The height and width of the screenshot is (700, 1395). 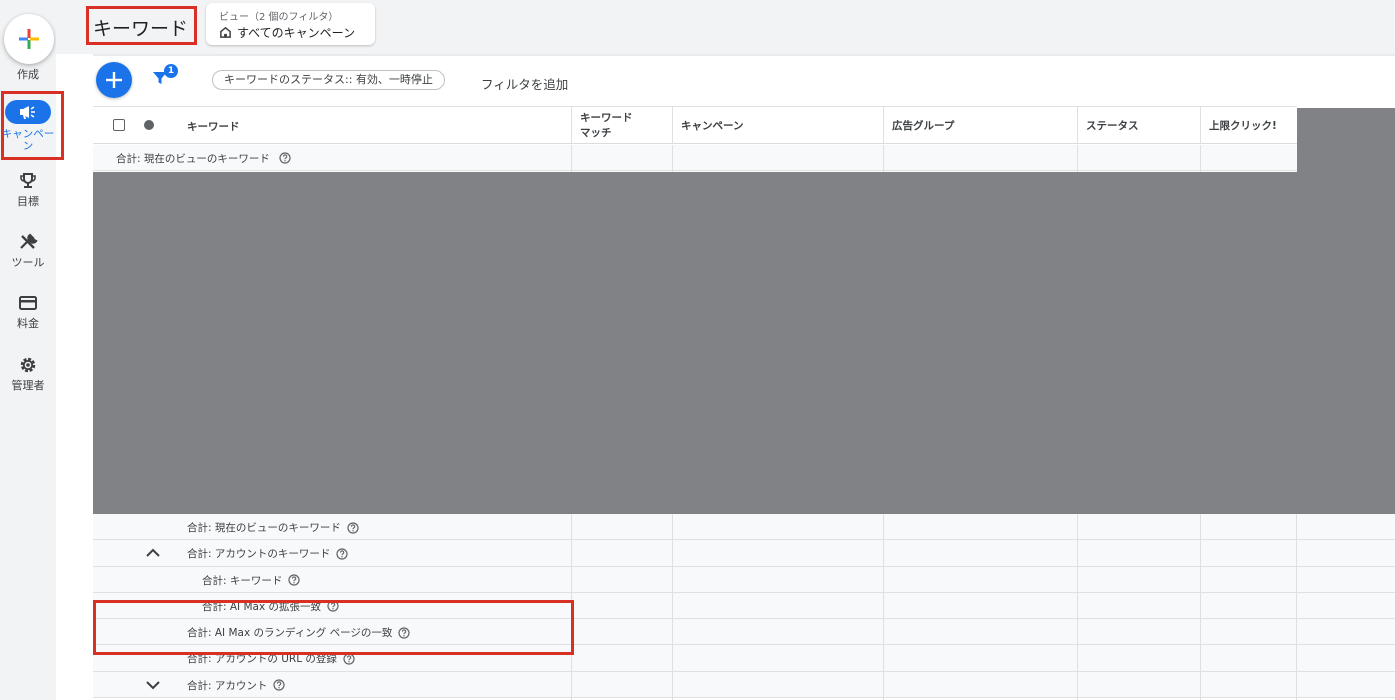 What do you see at coordinates (328, 80) in the screenshot?
I see `filter-chip-keyword-status: キーワードのステータス:: 有効、一時停止` at bounding box center [328, 80].